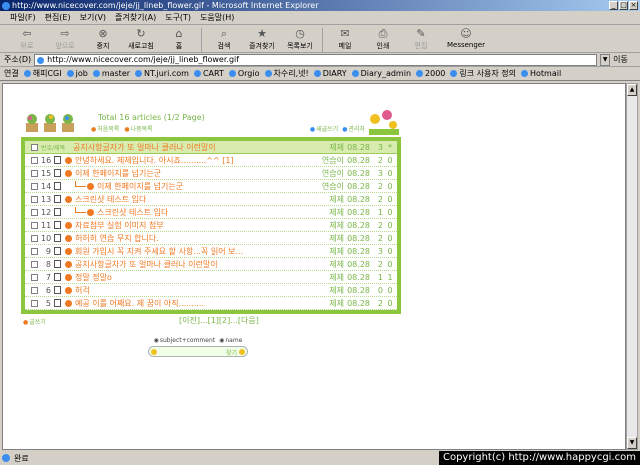 The image size is (640, 465). I want to click on admin-button: 관리자, so click(353, 128).